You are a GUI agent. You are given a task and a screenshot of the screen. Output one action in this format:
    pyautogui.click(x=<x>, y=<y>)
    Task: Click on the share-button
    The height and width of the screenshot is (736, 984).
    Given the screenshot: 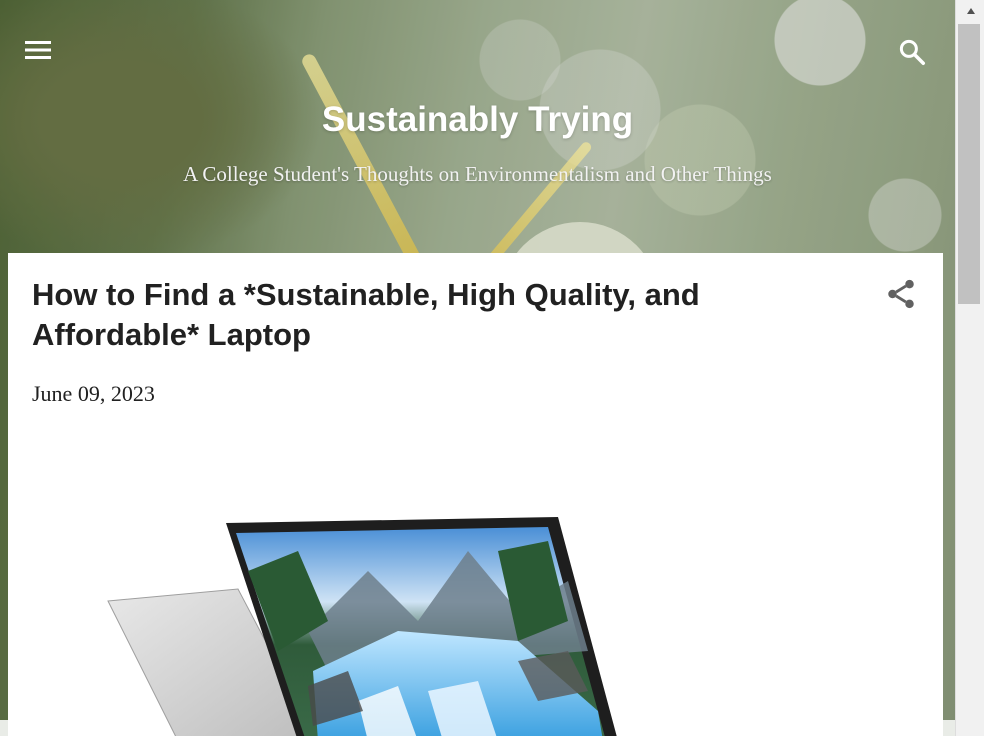 What is the action you would take?
    pyautogui.click(x=901, y=294)
    